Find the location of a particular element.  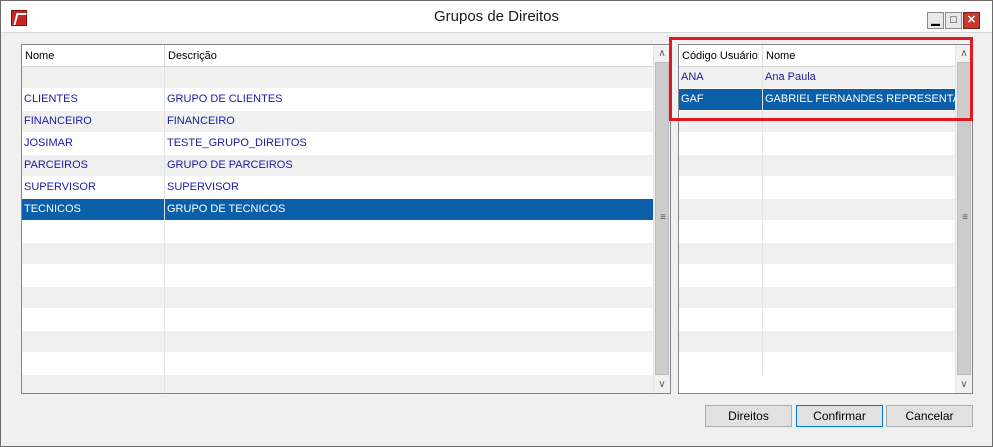

users-vertical-scrollbar: ∧ ≡ ∨ is located at coordinates (963, 219).